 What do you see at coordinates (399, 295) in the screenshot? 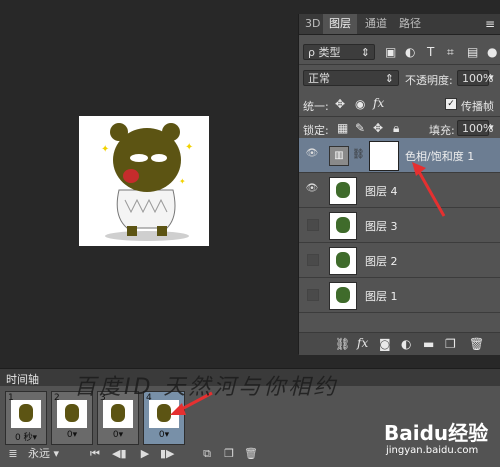
I see `layer-row-1: 图层 1` at bounding box center [399, 295].